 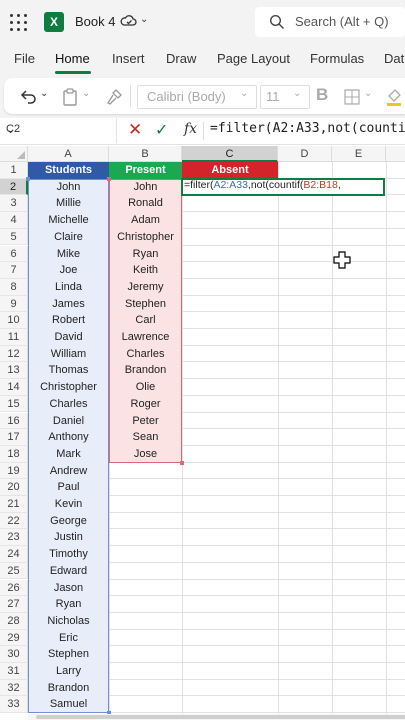 What do you see at coordinates (14, 187) in the screenshot?
I see `row-header-2: 2` at bounding box center [14, 187].